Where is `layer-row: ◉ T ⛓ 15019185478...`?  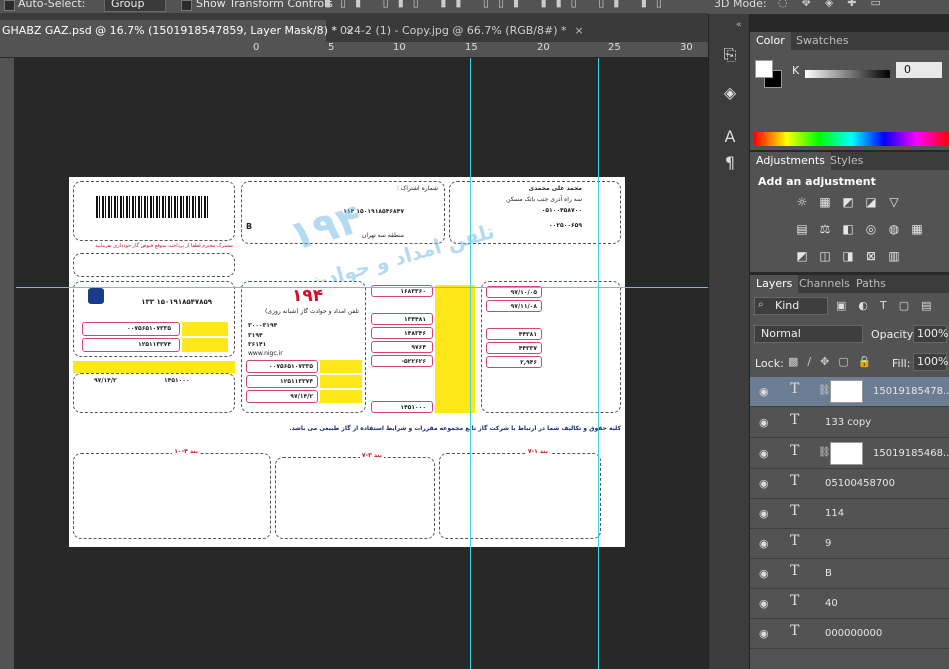
layer-row: ◉ T ⛓ 15019185478... is located at coordinates (849, 392).